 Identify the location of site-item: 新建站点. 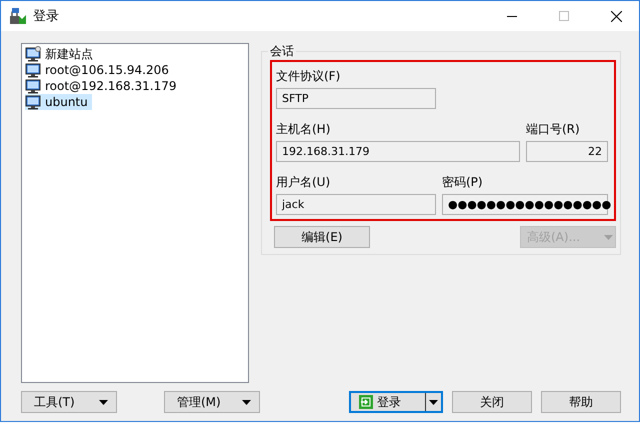
(61, 54).